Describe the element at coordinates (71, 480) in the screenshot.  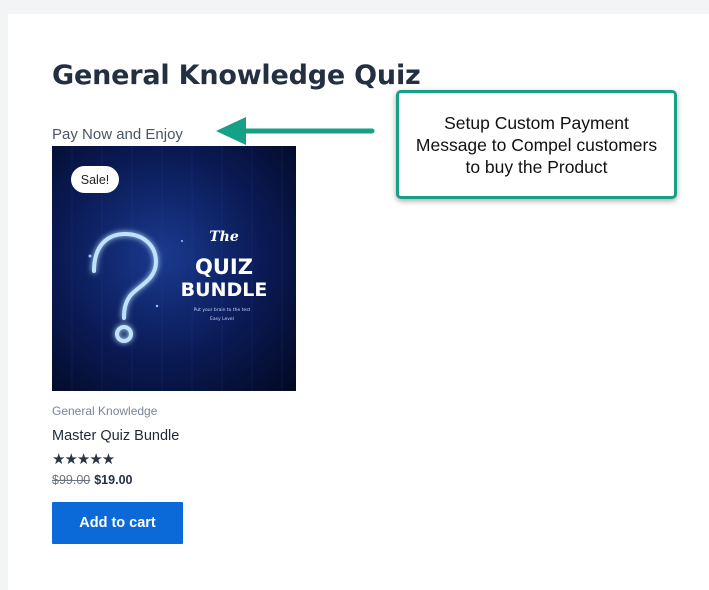
I see `original-price: $99.00` at that location.